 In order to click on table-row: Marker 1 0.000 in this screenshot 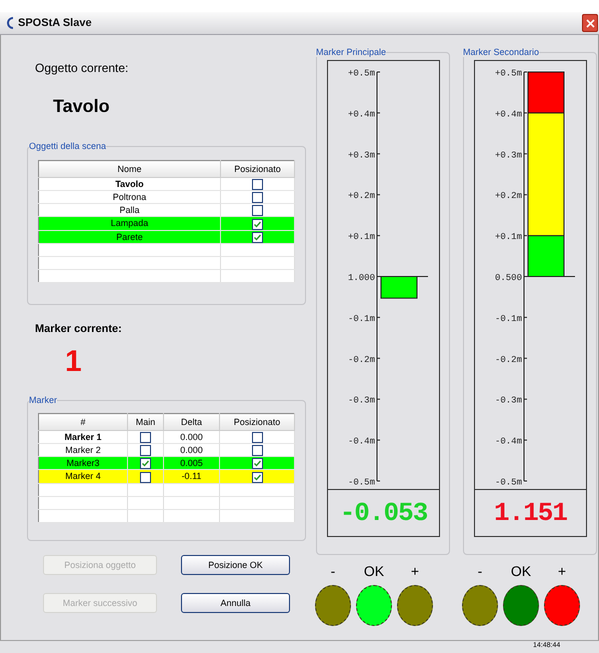, I will do `click(166, 437)`.